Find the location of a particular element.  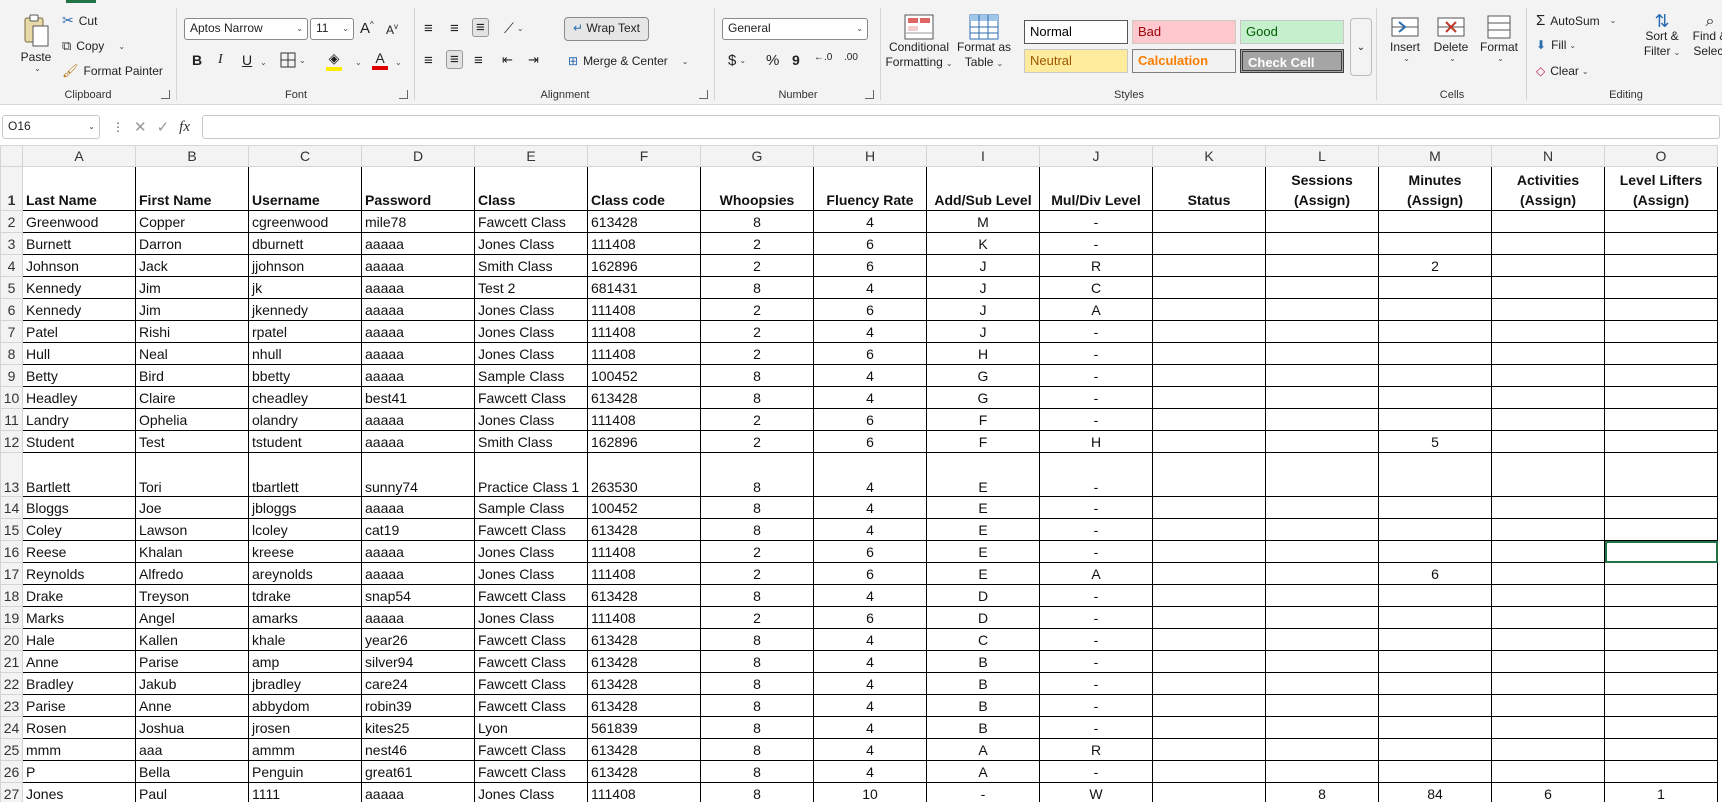

cell: B is located at coordinates (983, 683).